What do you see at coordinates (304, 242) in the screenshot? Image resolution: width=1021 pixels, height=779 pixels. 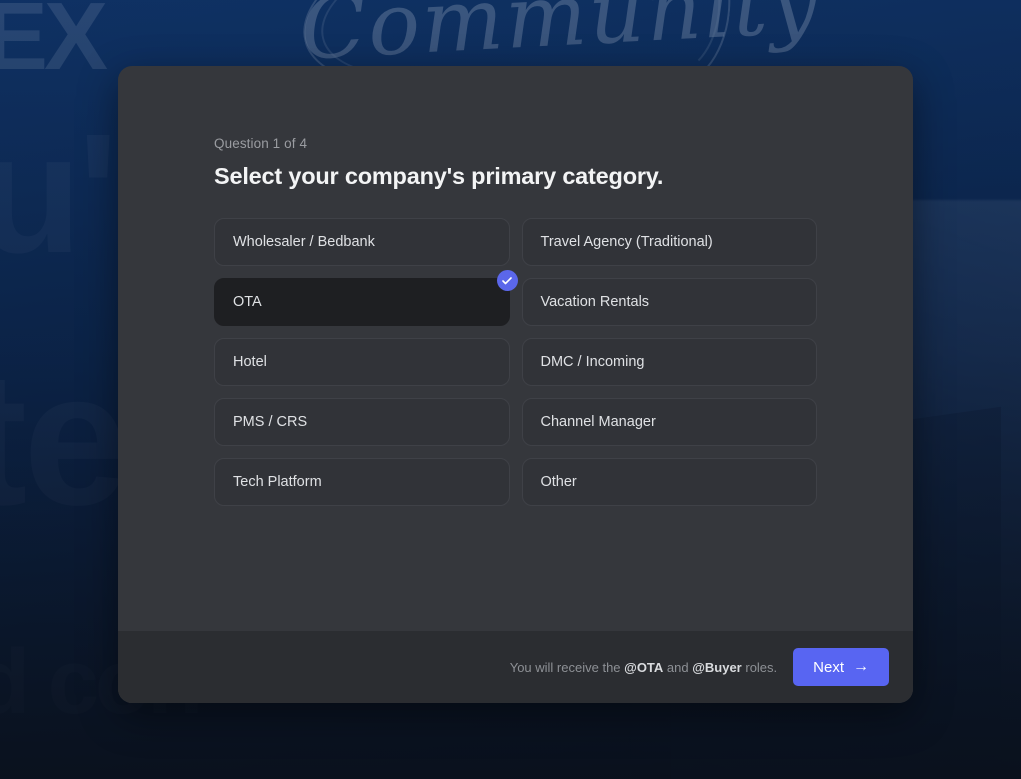 I see `category-option-label: Wholesaler / Bedbank` at bounding box center [304, 242].